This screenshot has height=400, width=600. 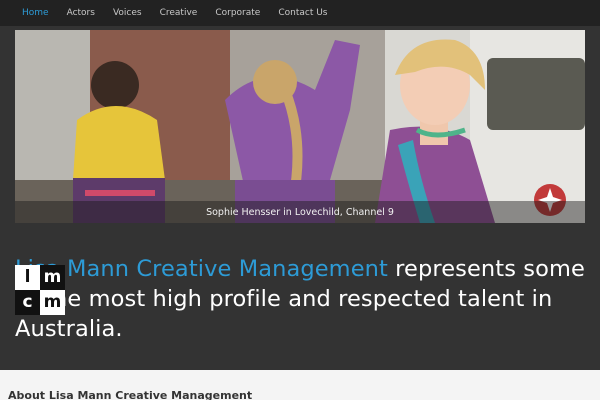 I want to click on brand-name-link: Lisa Mann Creative Management, so click(x=201, y=269).